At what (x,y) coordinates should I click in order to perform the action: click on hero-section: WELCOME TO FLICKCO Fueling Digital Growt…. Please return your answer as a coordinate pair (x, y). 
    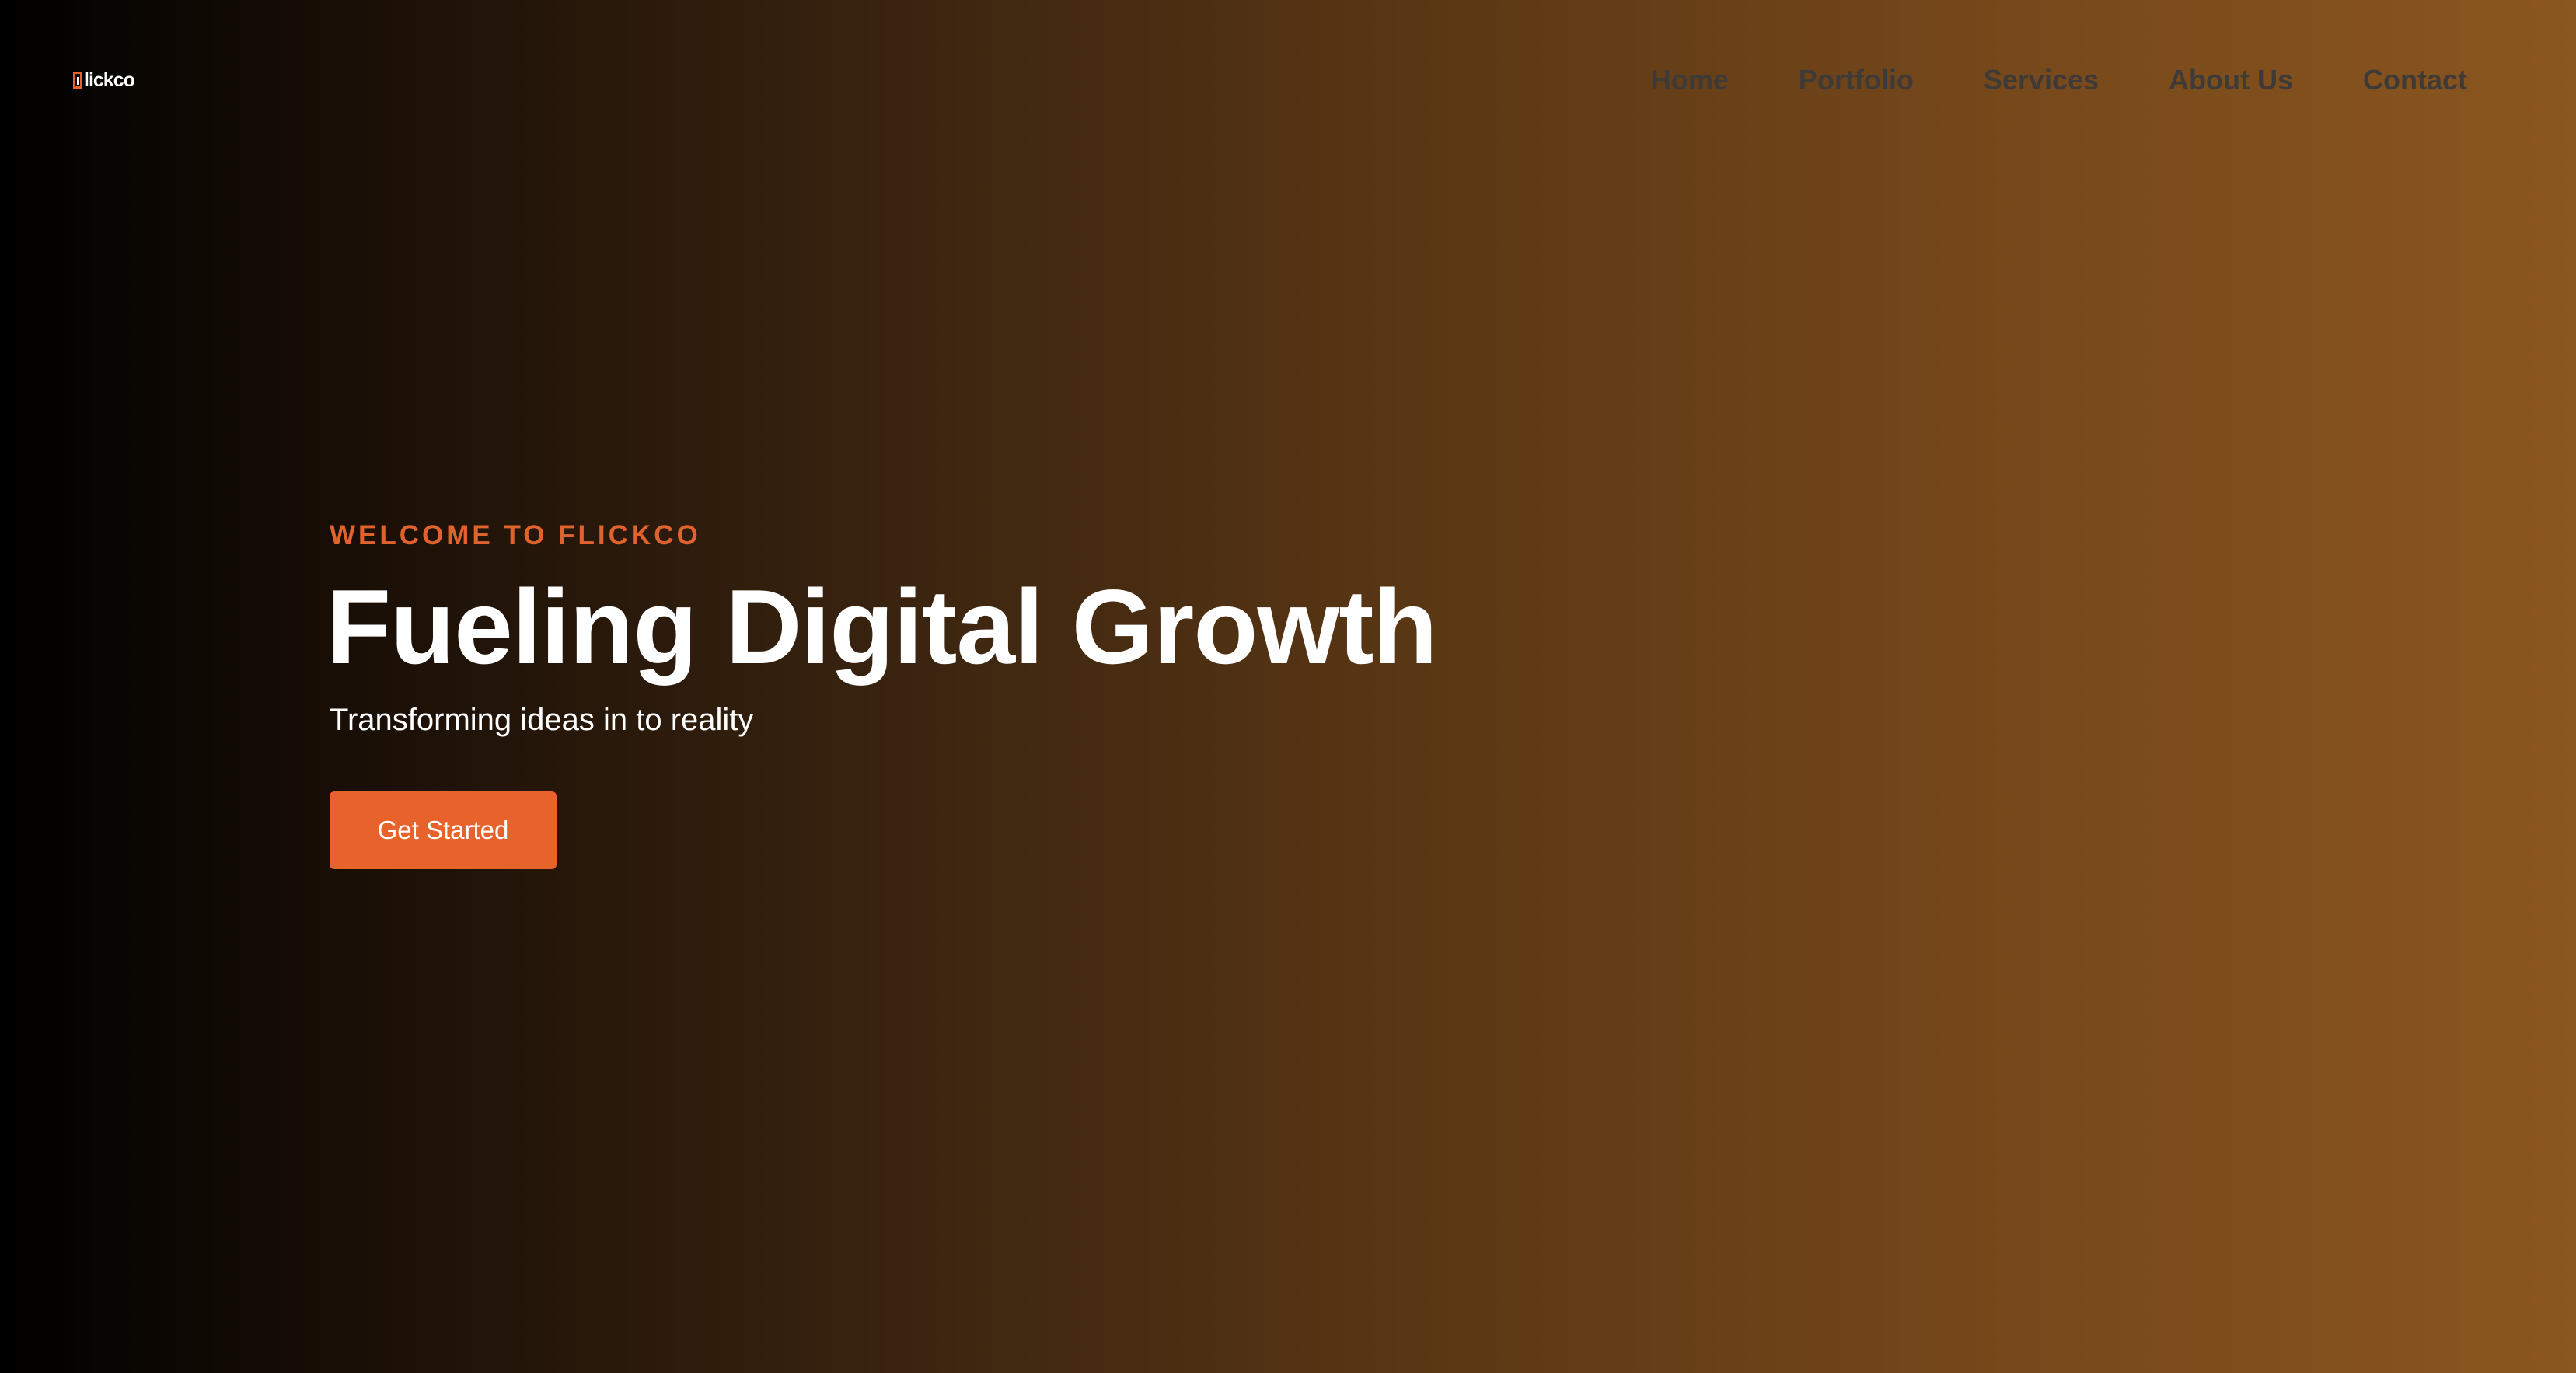
    Looking at the image, I should click on (882, 692).